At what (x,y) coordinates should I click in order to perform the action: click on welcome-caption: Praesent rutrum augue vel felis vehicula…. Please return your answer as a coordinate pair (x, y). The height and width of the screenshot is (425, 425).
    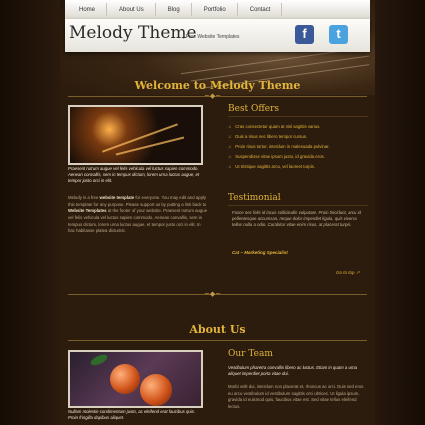
    Looking at the image, I should click on (134, 175).